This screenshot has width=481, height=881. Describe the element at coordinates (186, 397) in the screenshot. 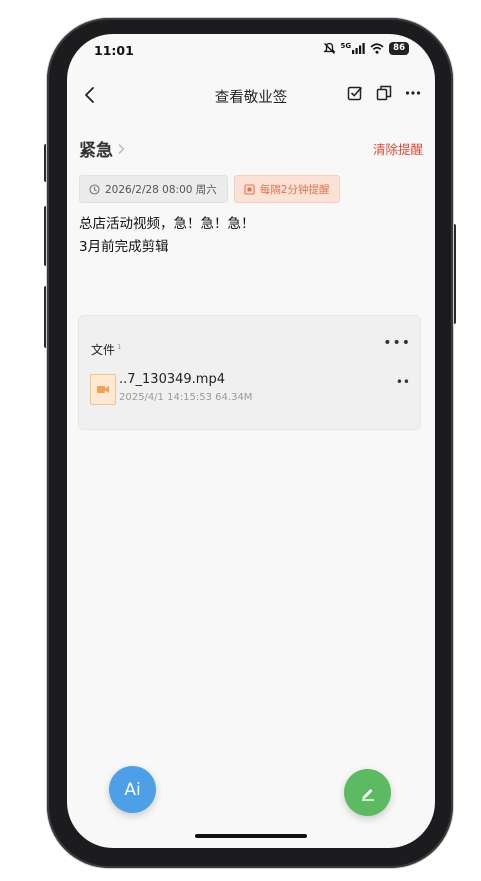

I see `file-meta: 2025/4/1 14:15:53 64.34M` at that location.